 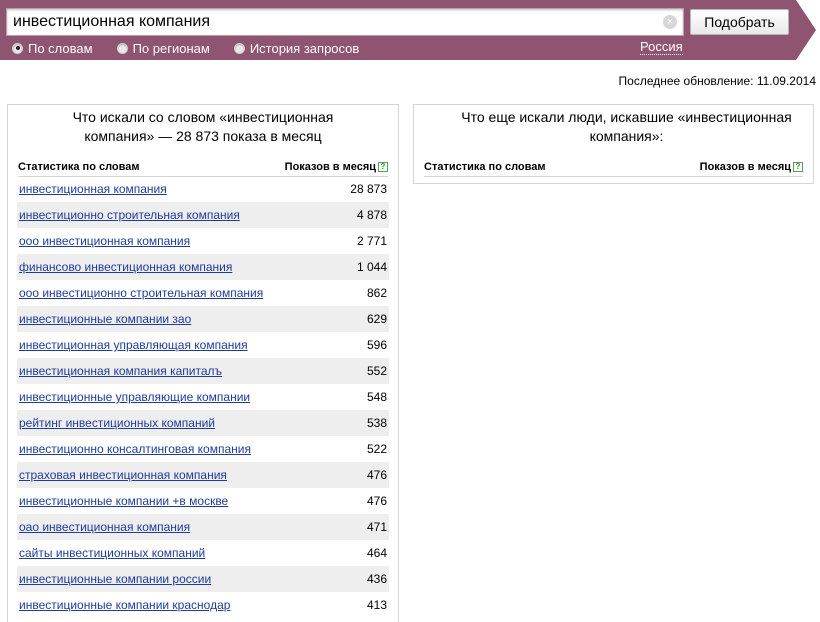 I want to click on table-row: инвестиционные управляющие компании 548, so click(x=203, y=397).